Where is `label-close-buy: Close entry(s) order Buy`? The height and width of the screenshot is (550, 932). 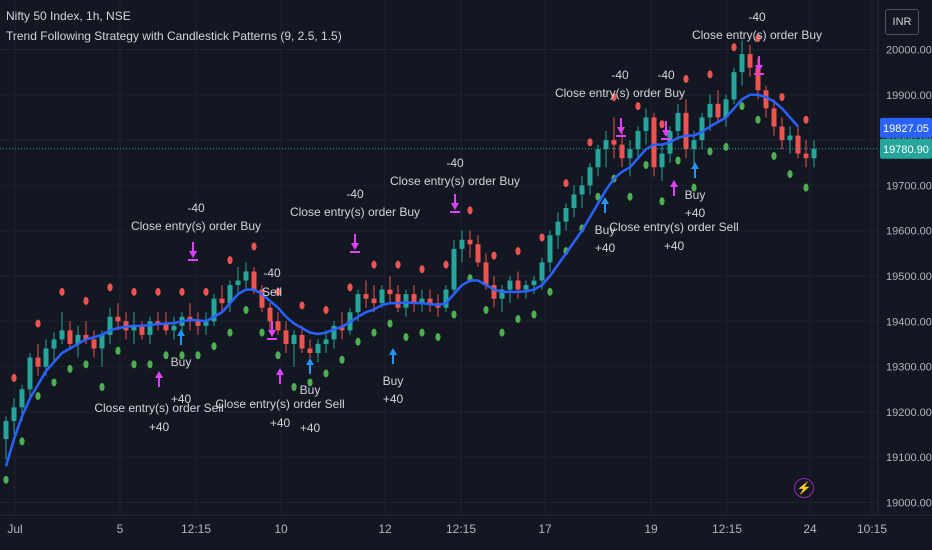
label-close-buy: Close entry(s) order Buy is located at coordinates (757, 35).